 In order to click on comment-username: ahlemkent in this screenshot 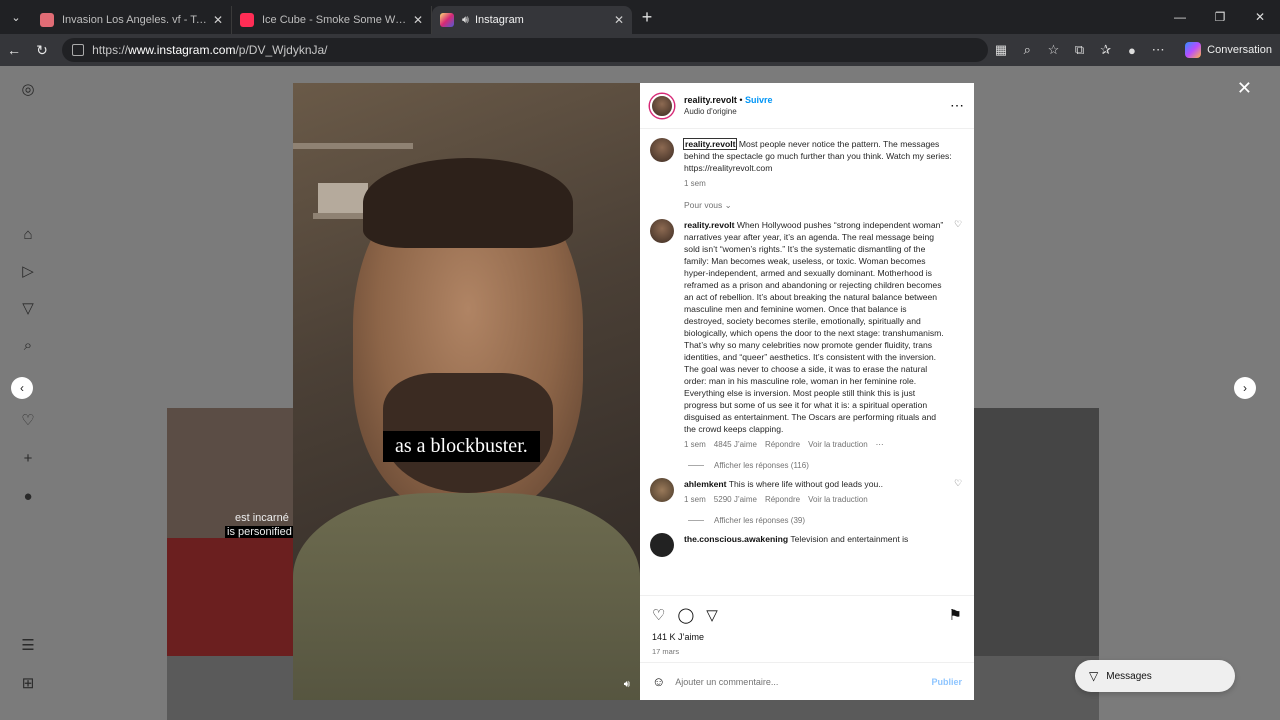, I will do `click(705, 484)`.